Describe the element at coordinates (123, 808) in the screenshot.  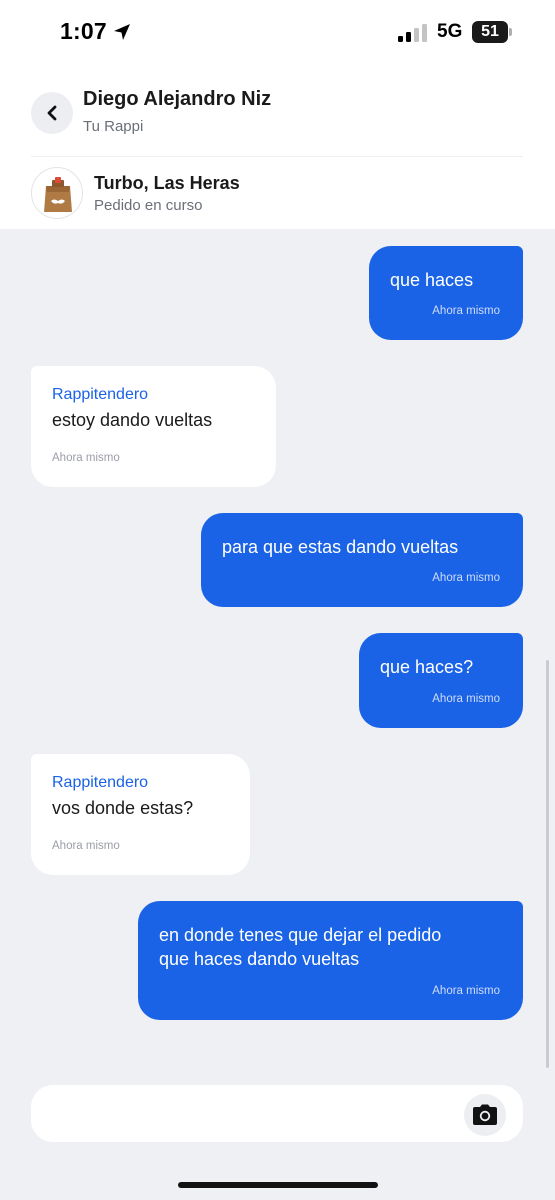
I see `message-text: vos donde estas?` at that location.